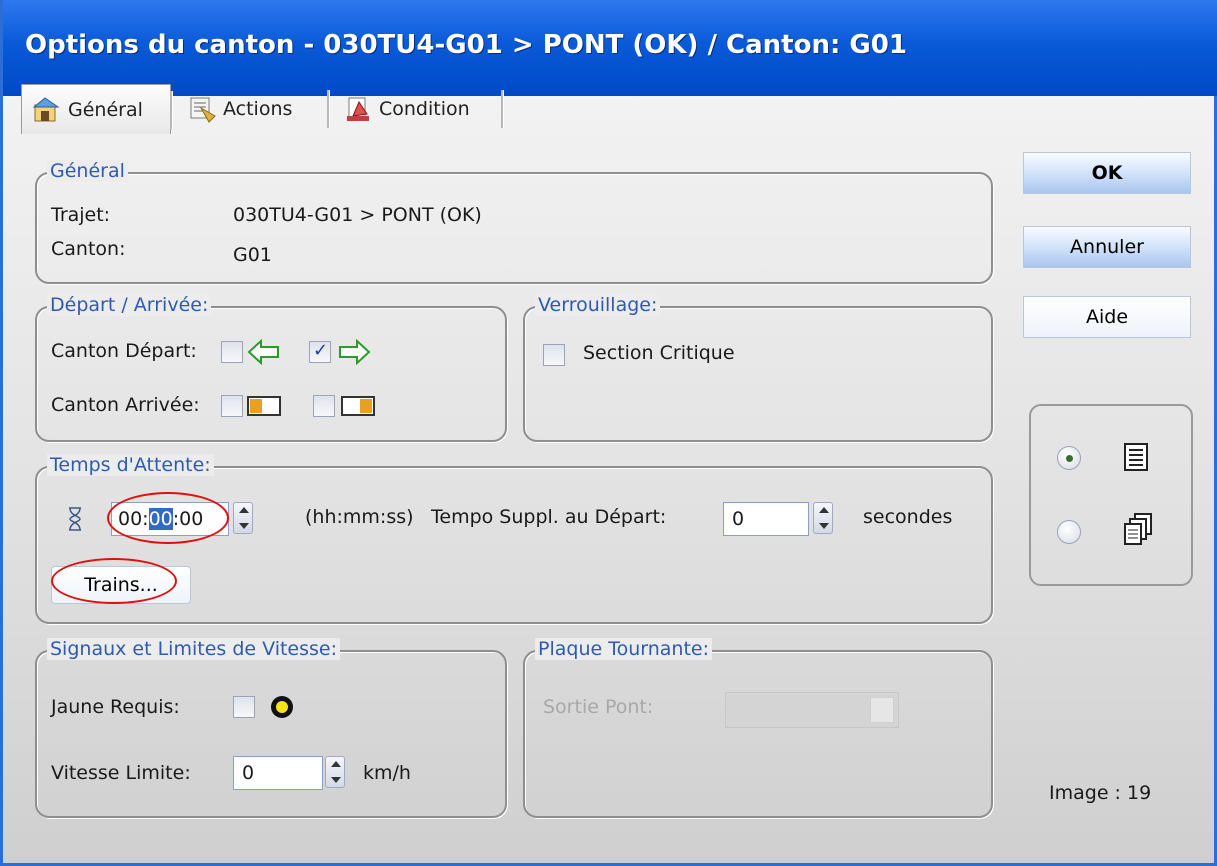  Describe the element at coordinates (766, 519) in the screenshot. I see `tempo-input: 0` at that location.